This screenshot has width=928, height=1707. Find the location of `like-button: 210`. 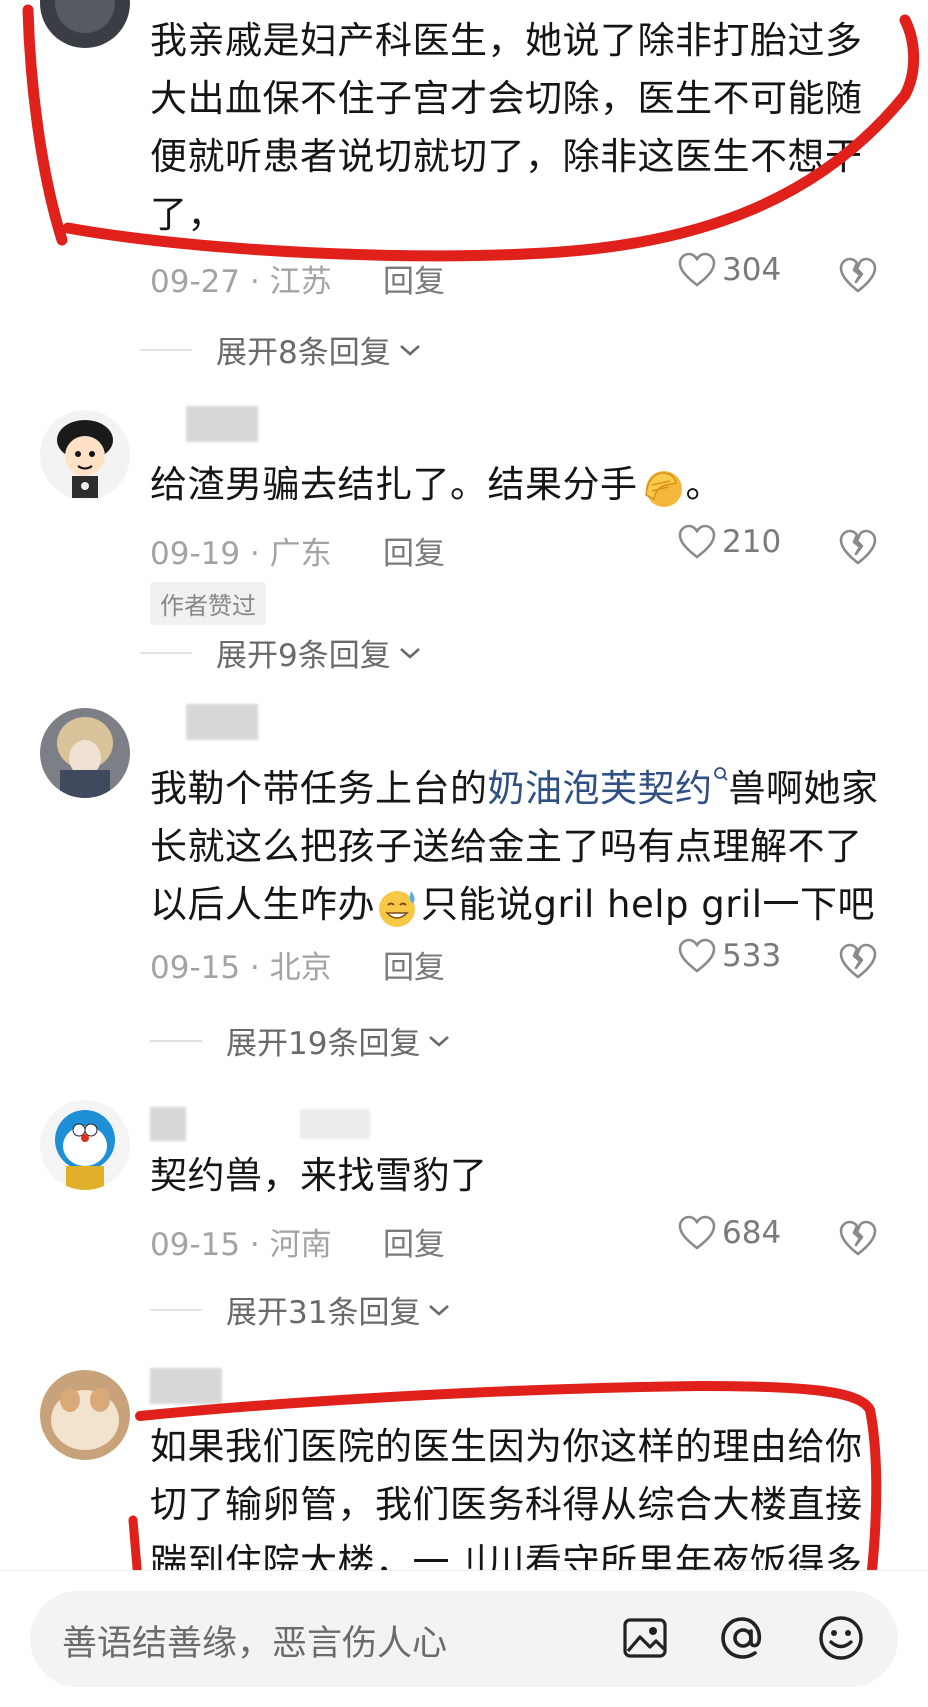

like-button: 210 is located at coordinates (729, 542).